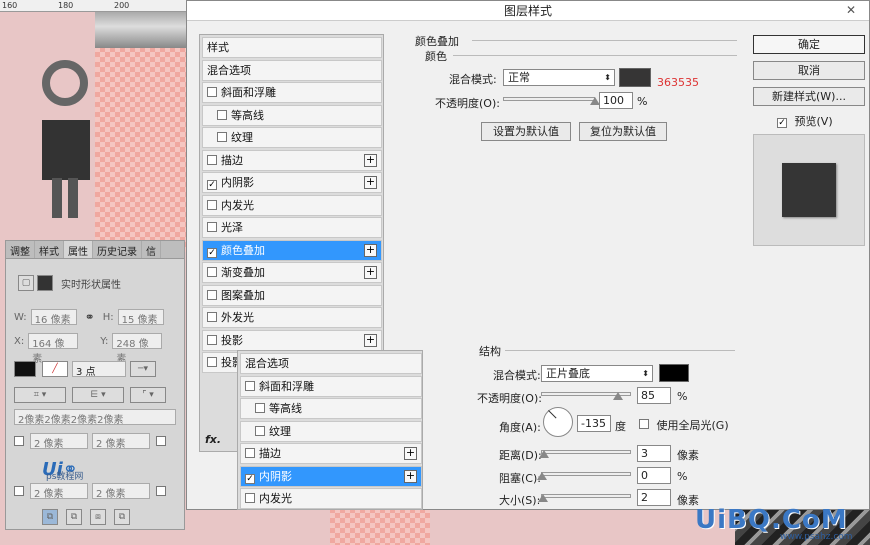  I want to click on link-icon: ⚭, so click(90, 317).